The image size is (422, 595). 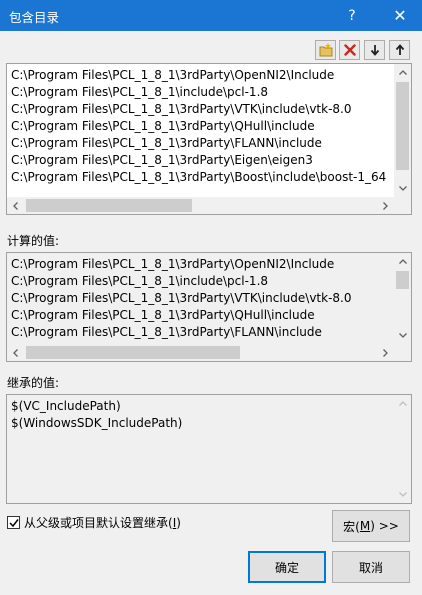 I want to click on list-item: $(VC_IncludePath), so click(x=66, y=406).